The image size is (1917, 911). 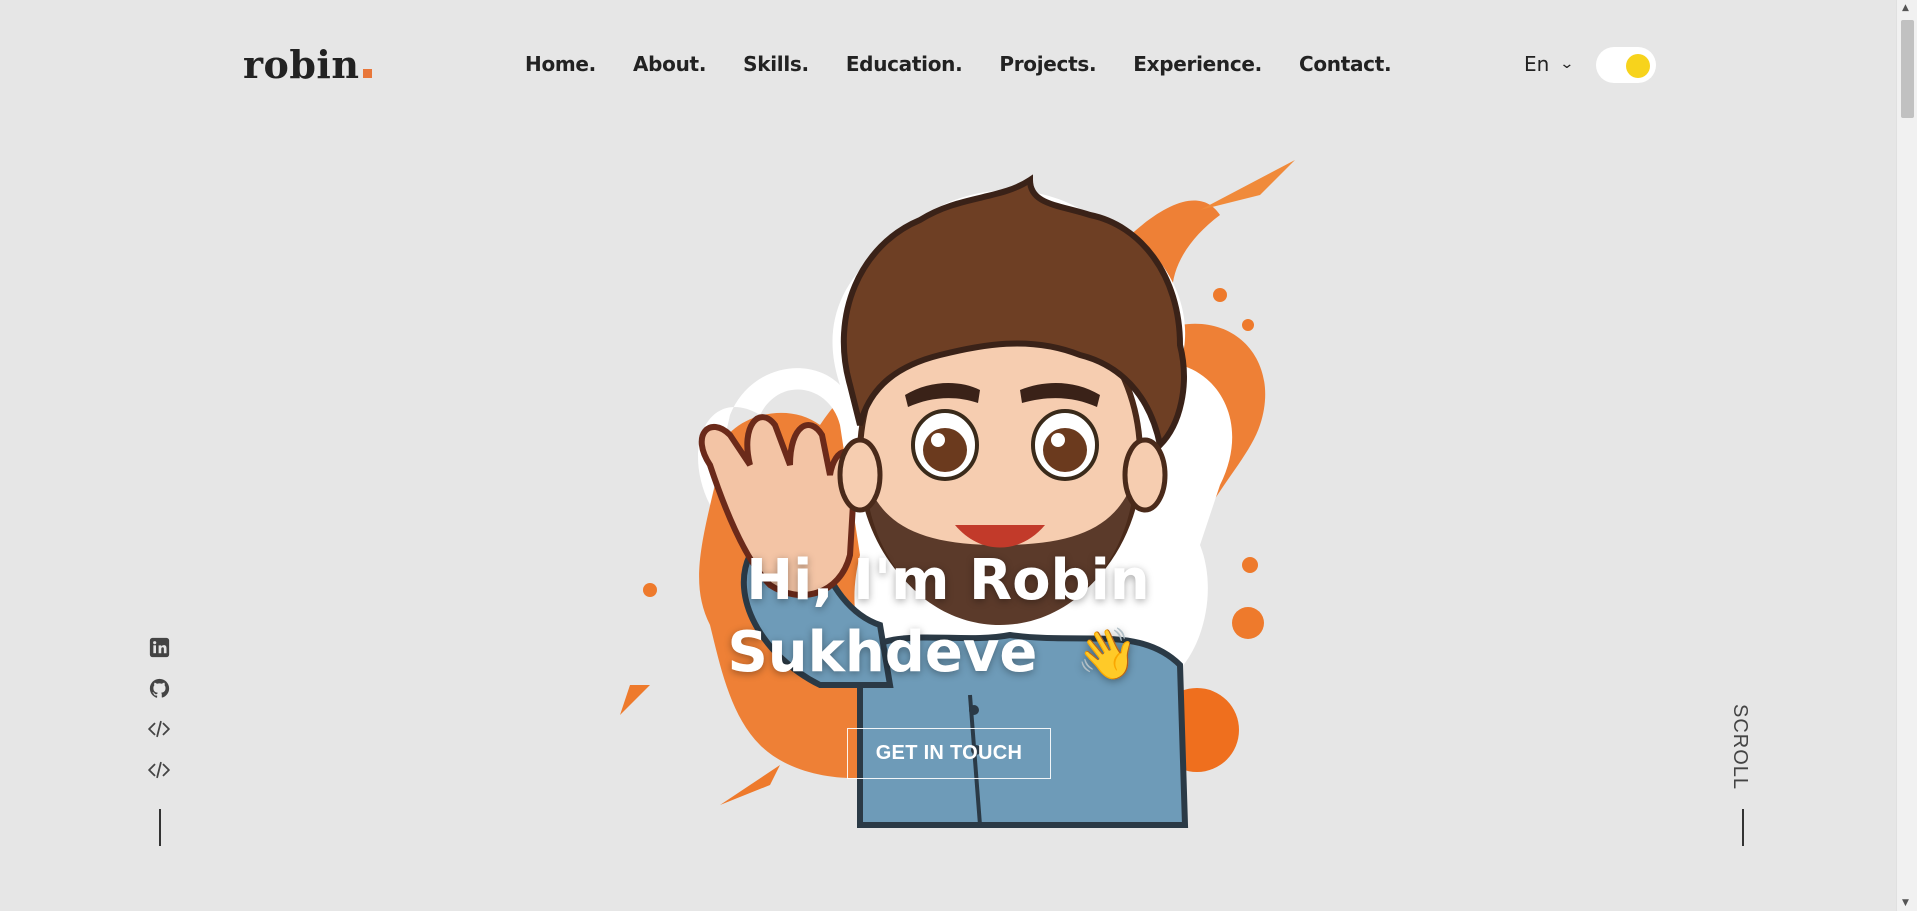 What do you see at coordinates (669, 64) in the screenshot?
I see `nav-about: About.` at bounding box center [669, 64].